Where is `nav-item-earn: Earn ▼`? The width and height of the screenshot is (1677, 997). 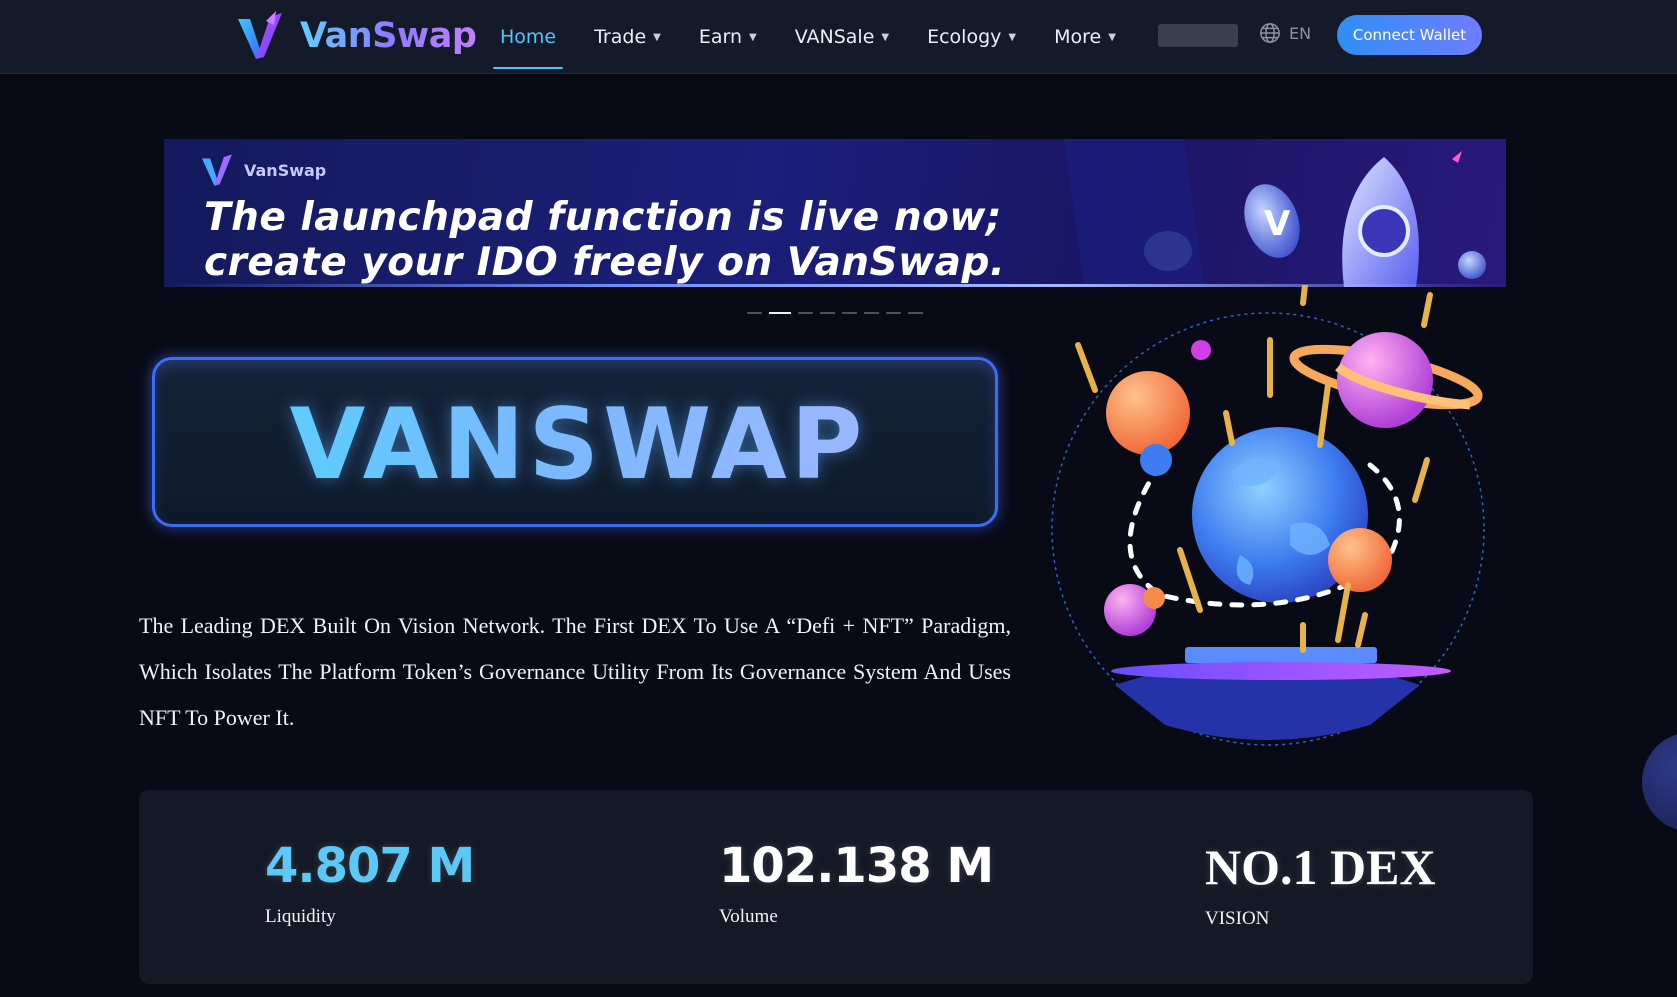
nav-item-earn: Earn ▼ is located at coordinates (728, 37).